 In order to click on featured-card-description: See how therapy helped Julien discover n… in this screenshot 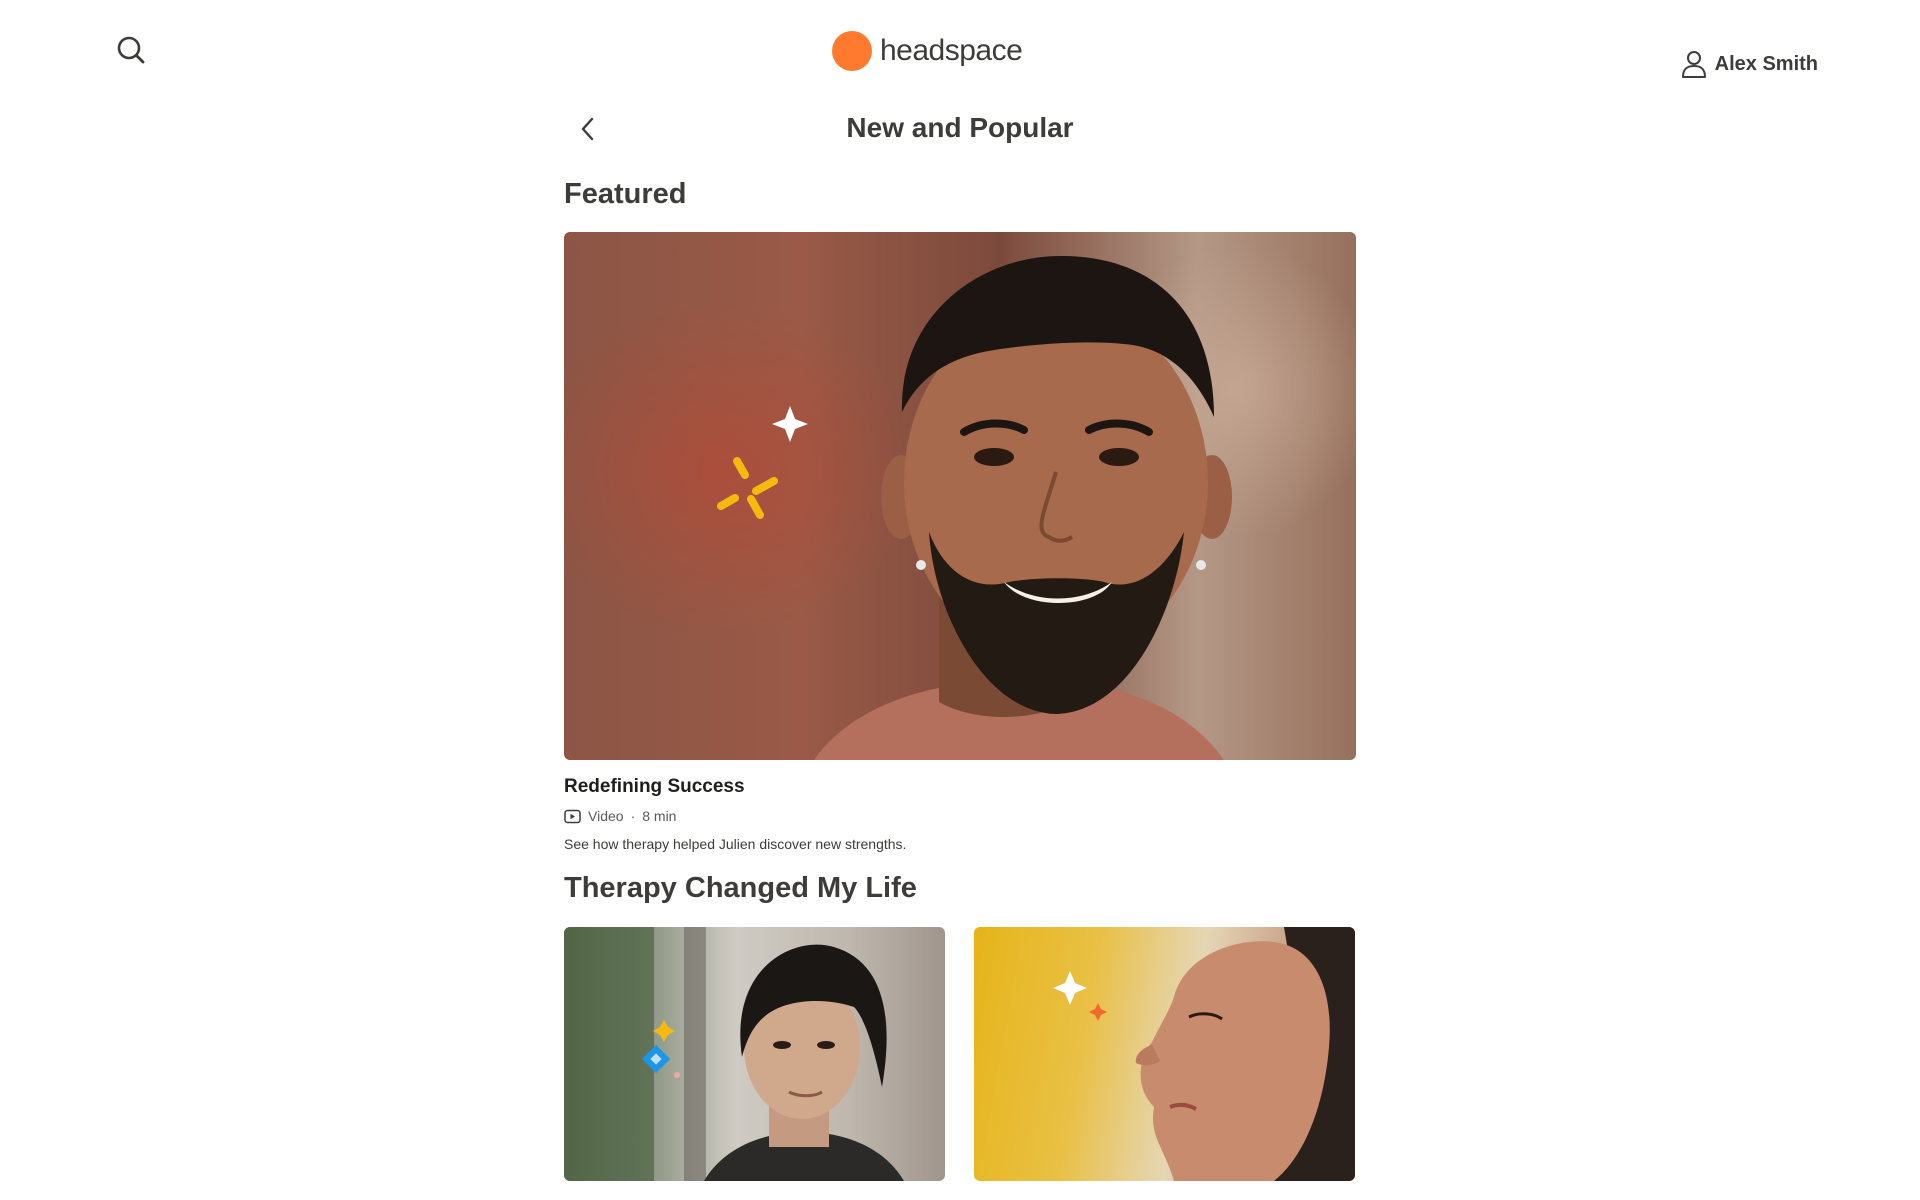, I will do `click(735, 844)`.